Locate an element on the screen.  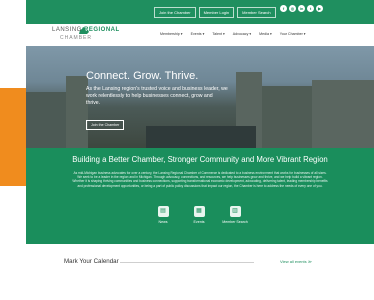
quick-link-label: Member Search is located at coordinates (235, 222).